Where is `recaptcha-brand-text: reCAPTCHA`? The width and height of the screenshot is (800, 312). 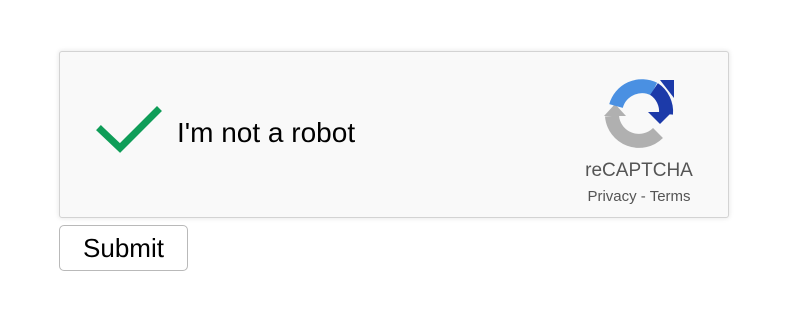 recaptcha-brand-text: reCAPTCHA is located at coordinates (639, 170).